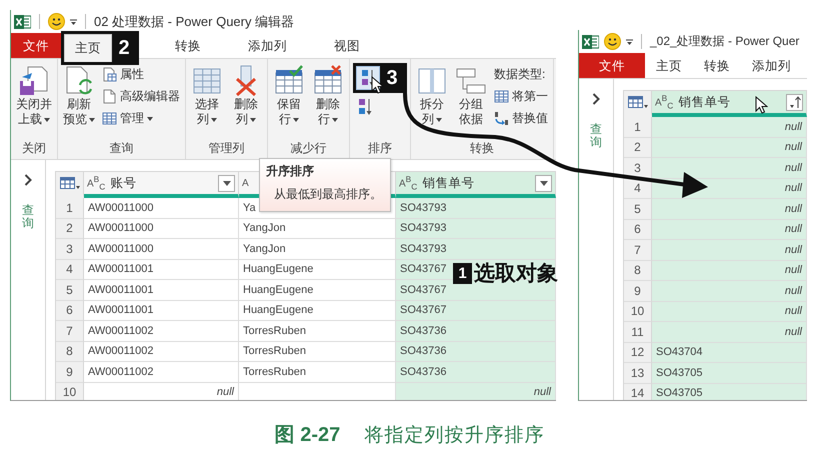 This screenshot has width=819, height=451. What do you see at coordinates (124, 48) in the screenshot?
I see `step-number: 2` at bounding box center [124, 48].